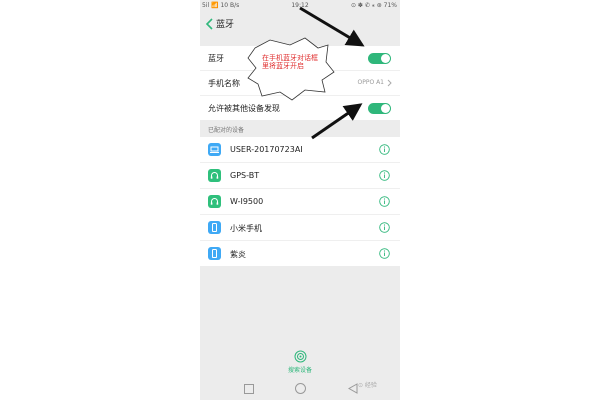  What do you see at coordinates (225, 25) in the screenshot?
I see `page-title: 蓝牙` at bounding box center [225, 25].